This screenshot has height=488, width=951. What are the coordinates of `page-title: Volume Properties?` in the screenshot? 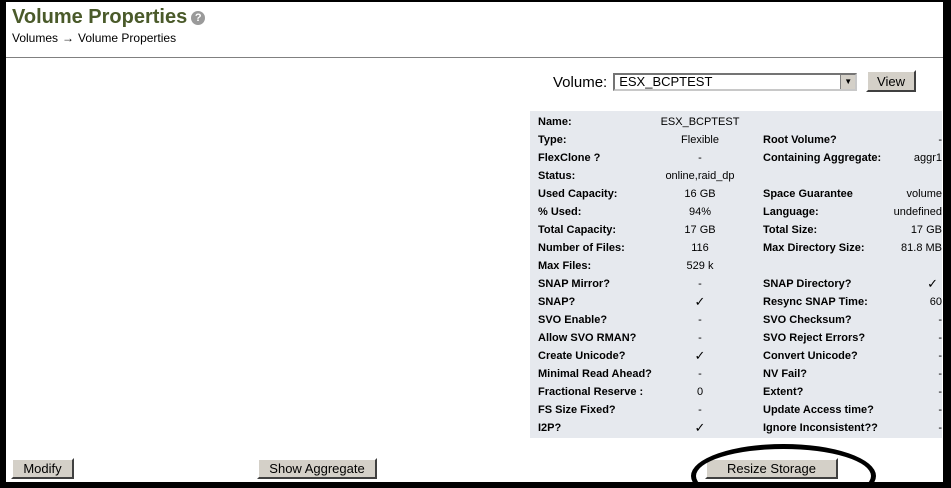 It's located at (109, 17).